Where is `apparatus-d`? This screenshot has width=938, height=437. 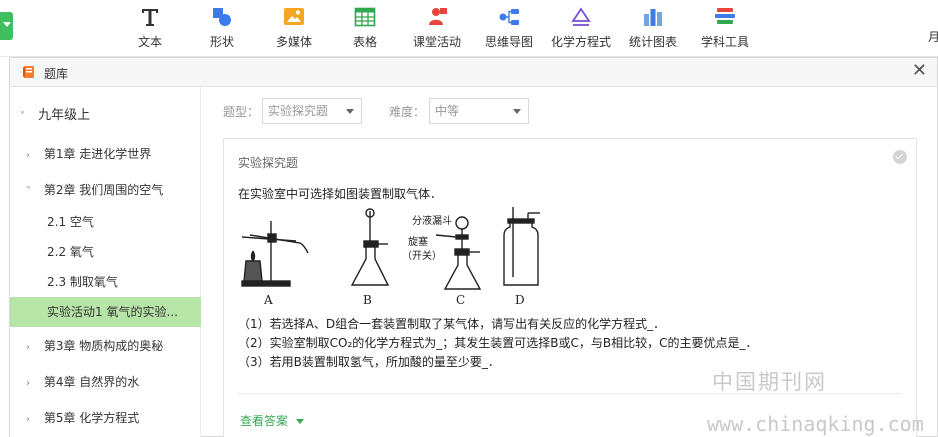
apparatus-d is located at coordinates (521, 246).